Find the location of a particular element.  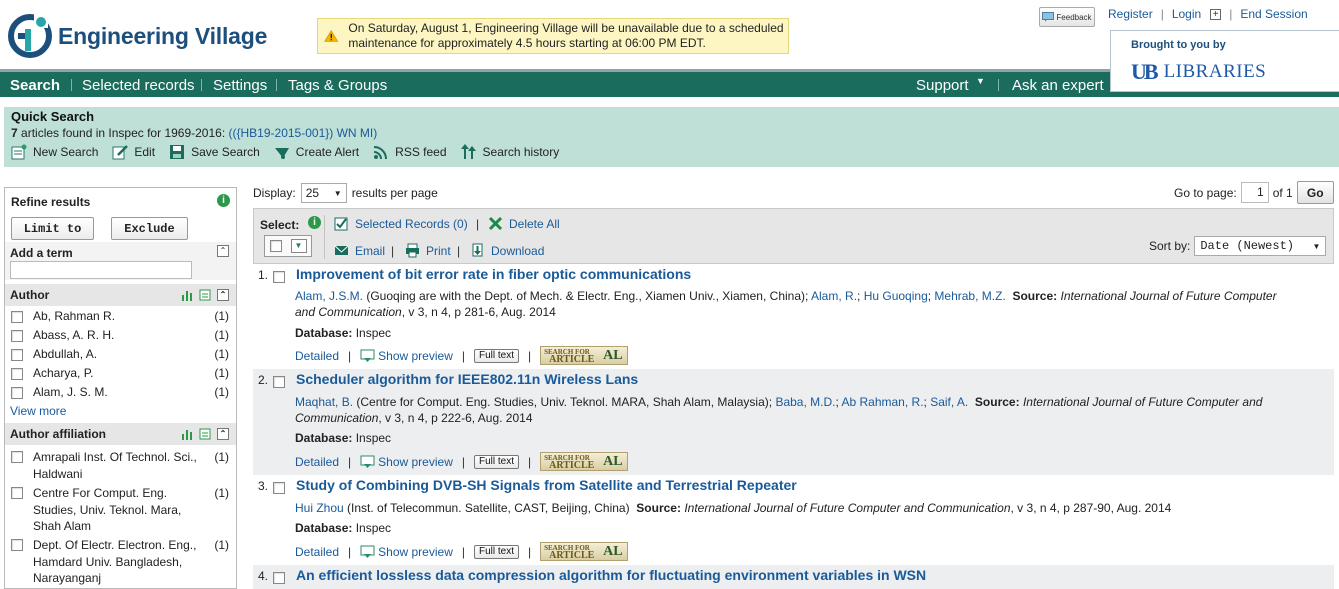

nav-selected-records: Selected records is located at coordinates (138, 85).